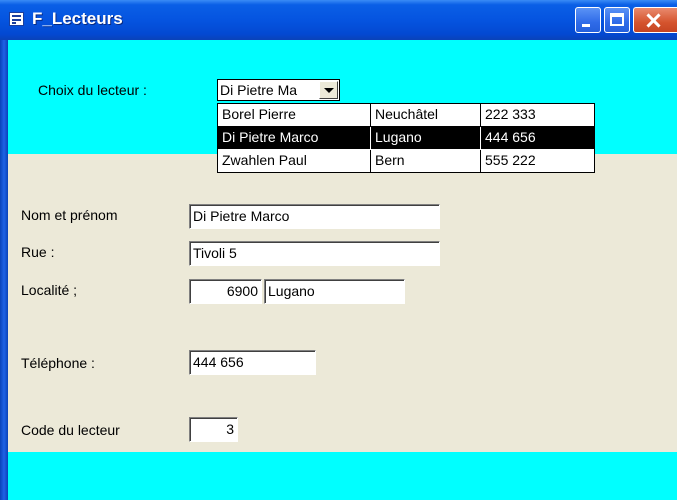  Describe the element at coordinates (537, 138) in the screenshot. I see `dropdown-cell-phone: 444 656` at that location.